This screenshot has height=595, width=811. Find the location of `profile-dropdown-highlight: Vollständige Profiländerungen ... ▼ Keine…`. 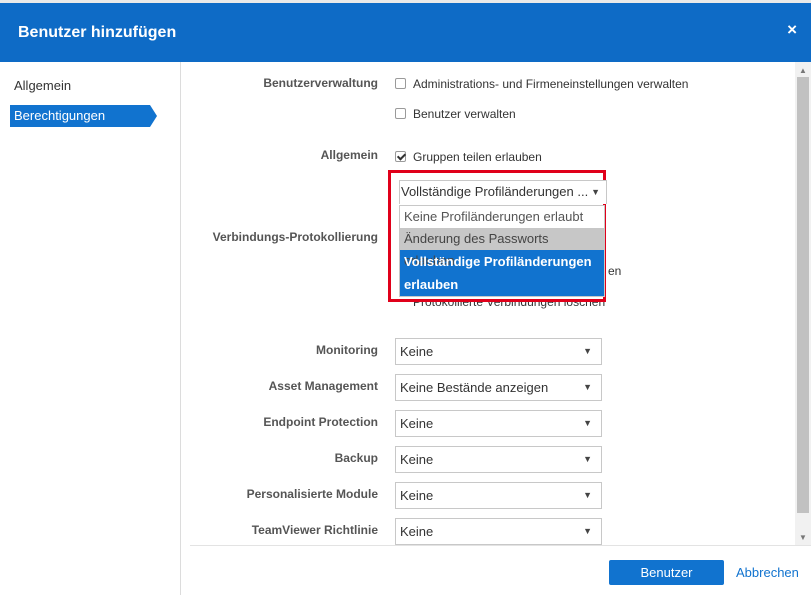

profile-dropdown-highlight: Vollständige Profiländerungen ... ▼ Keine… is located at coordinates (497, 236).